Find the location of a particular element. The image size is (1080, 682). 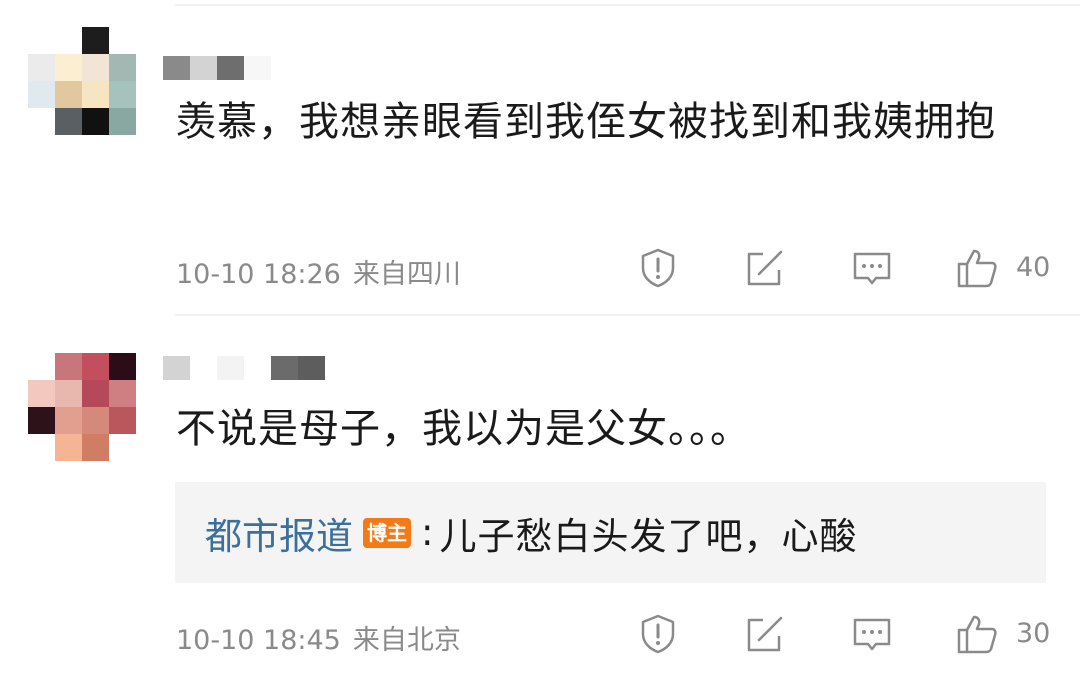

comment-time: 10-10 18:26 is located at coordinates (258, 274).